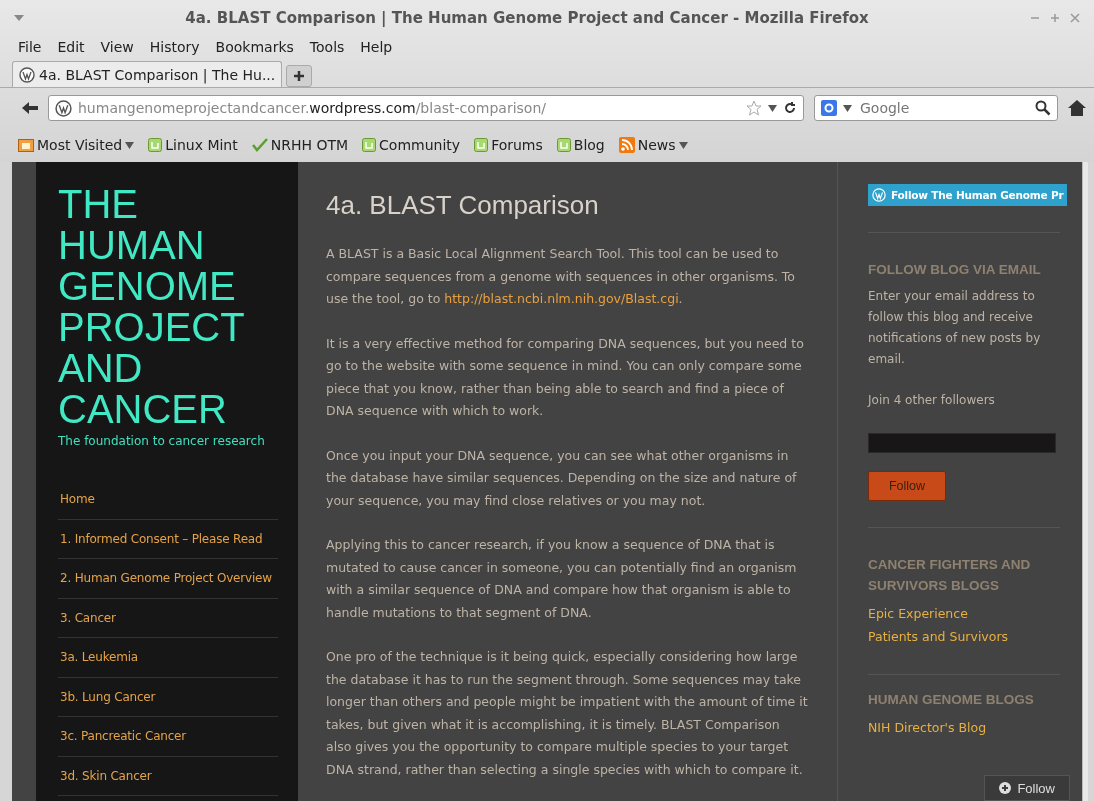 Image resolution: width=1094 pixels, height=801 pixels. What do you see at coordinates (561, 298) in the screenshot?
I see `blast-link: http://blast.ncbi.nlm.nih.gov/Blast.cgi` at bounding box center [561, 298].